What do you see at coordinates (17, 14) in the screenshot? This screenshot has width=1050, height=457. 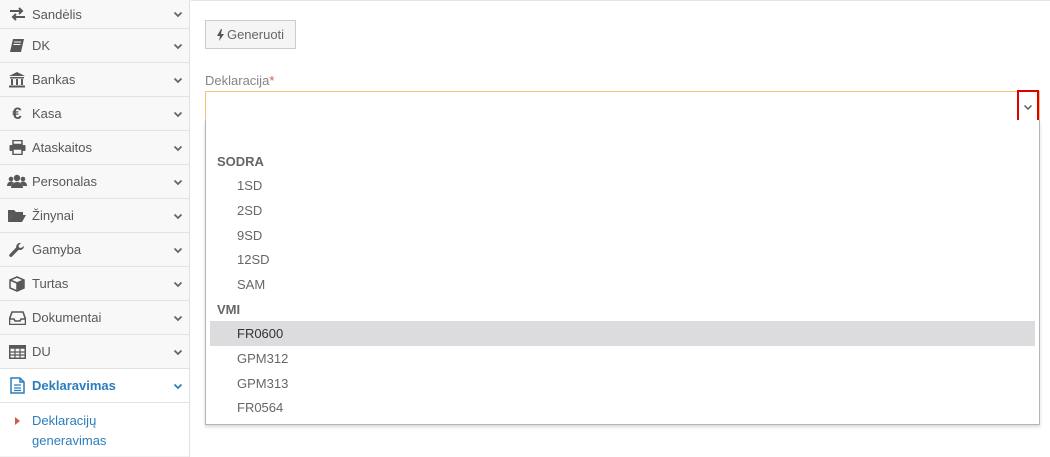 I see `exchange-icon` at bounding box center [17, 14].